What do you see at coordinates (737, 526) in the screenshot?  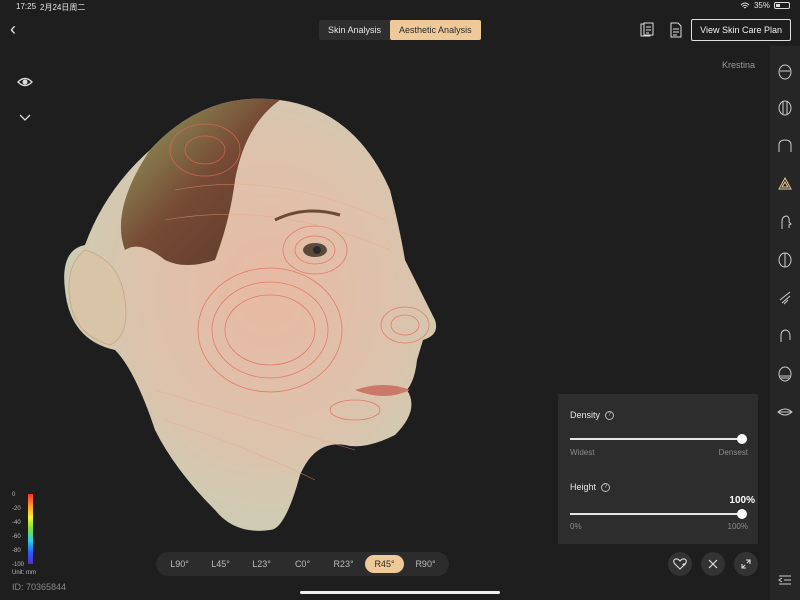 I see `height-max: 100%` at bounding box center [737, 526].